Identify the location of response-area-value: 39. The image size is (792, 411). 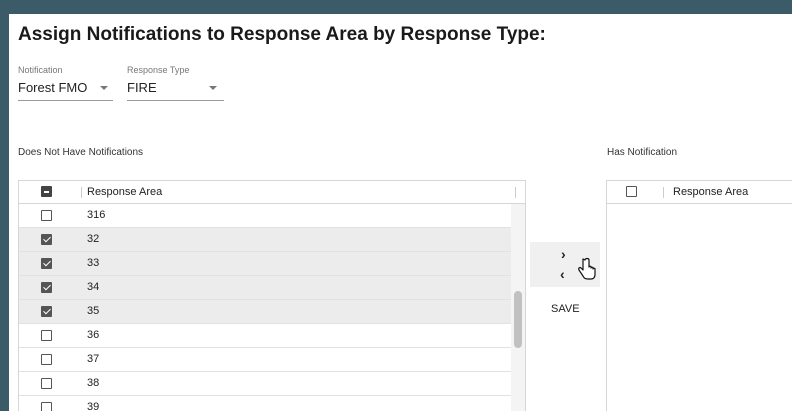
(93, 406).